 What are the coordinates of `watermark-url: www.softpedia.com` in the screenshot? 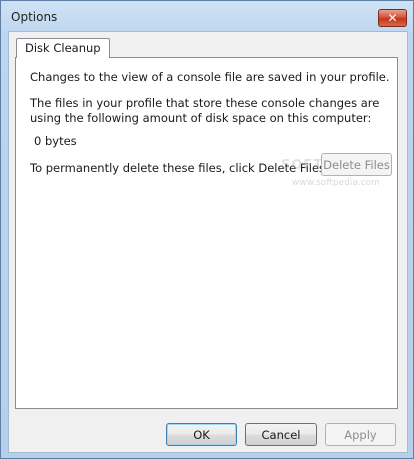 It's located at (336, 183).